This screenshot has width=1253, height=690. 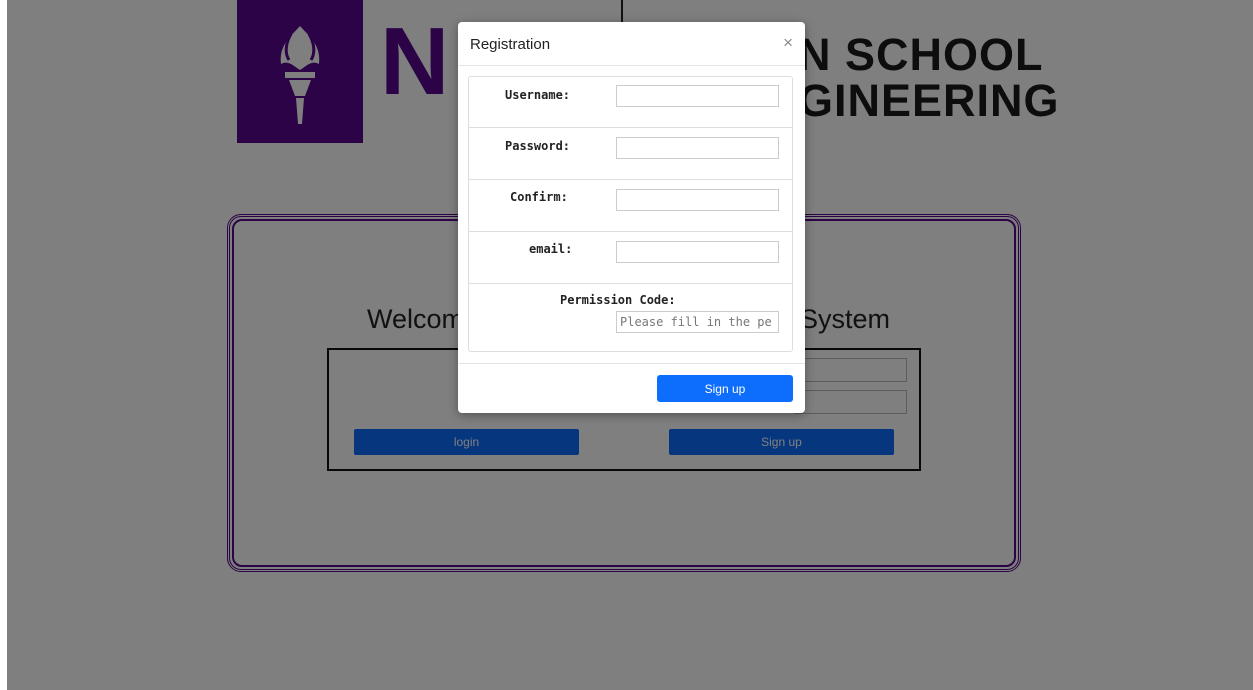 What do you see at coordinates (788, 43) in the screenshot?
I see `close-icon: ×` at bounding box center [788, 43].